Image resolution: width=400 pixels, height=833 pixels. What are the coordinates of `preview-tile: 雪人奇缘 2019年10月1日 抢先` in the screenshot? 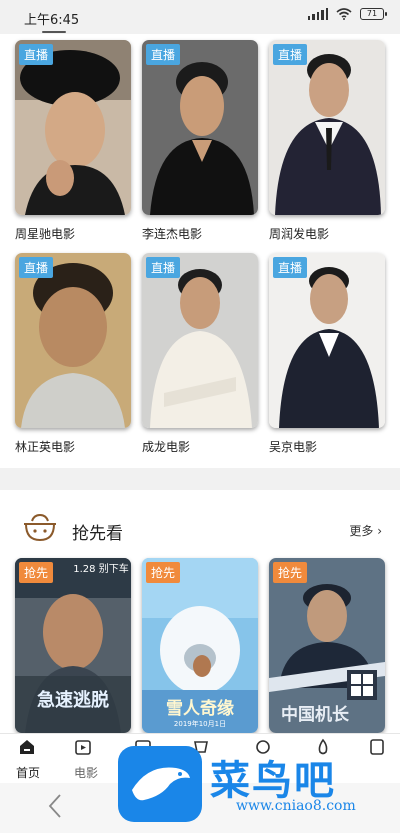 It's located at (200, 645).